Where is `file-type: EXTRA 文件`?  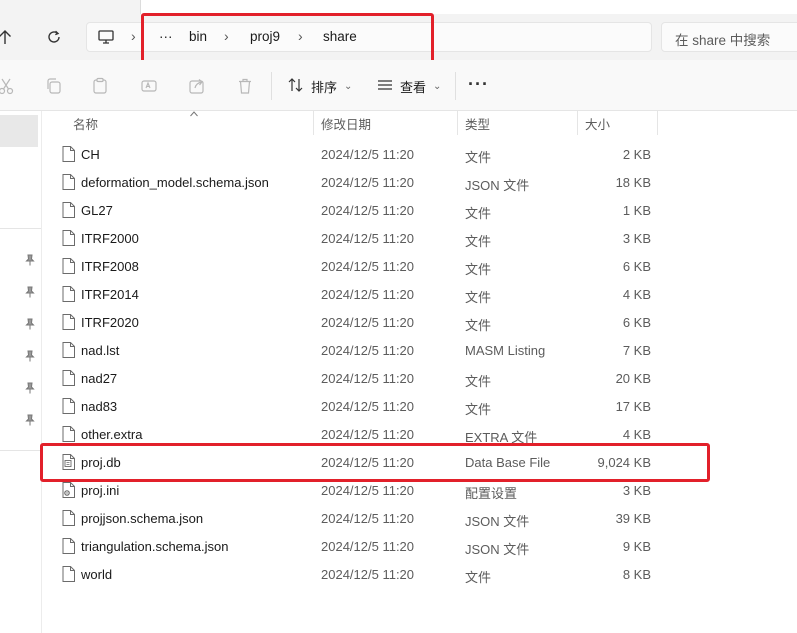
file-type: EXTRA 文件 is located at coordinates (501, 437).